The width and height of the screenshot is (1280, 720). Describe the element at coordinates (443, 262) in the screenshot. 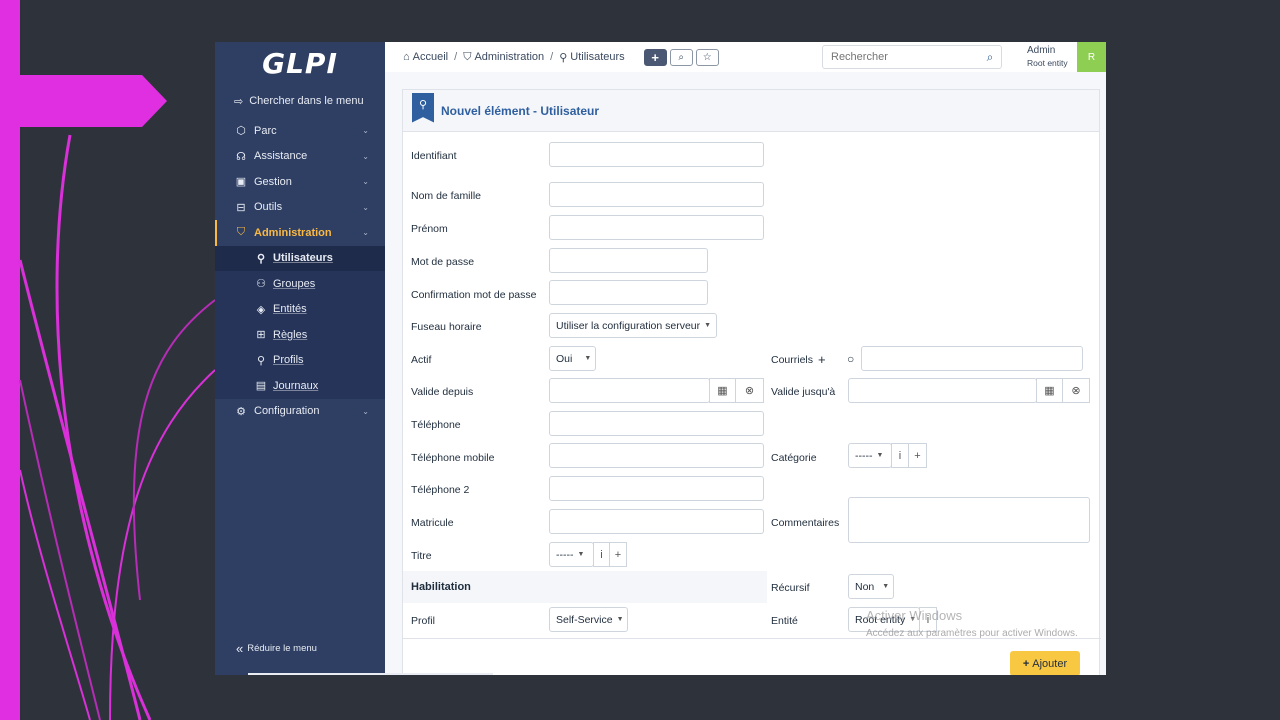

I see `label-mdp: Mot de passe` at that location.